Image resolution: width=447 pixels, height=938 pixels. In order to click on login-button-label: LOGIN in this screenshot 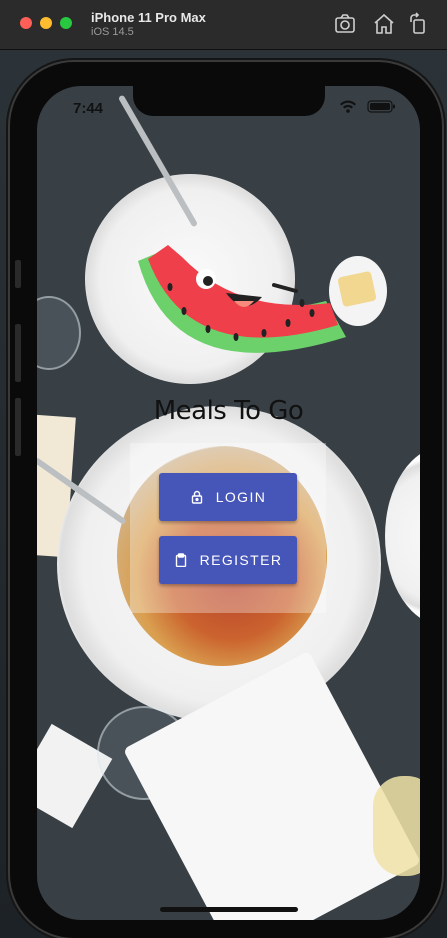, I will do `click(241, 497)`.